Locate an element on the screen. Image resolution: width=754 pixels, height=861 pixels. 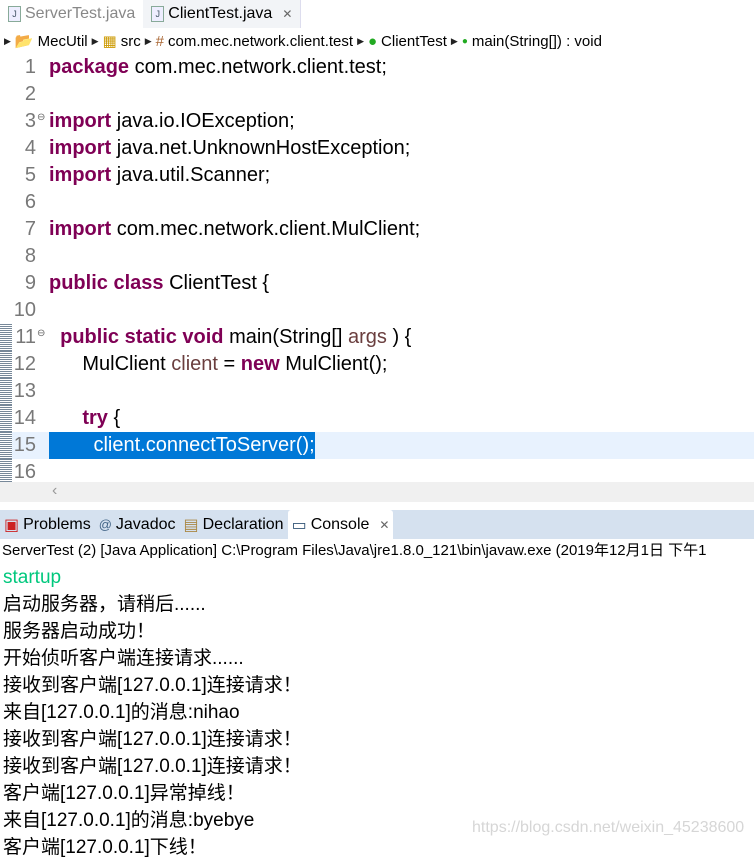
code-line: 14 try { is located at coordinates (377, 418).